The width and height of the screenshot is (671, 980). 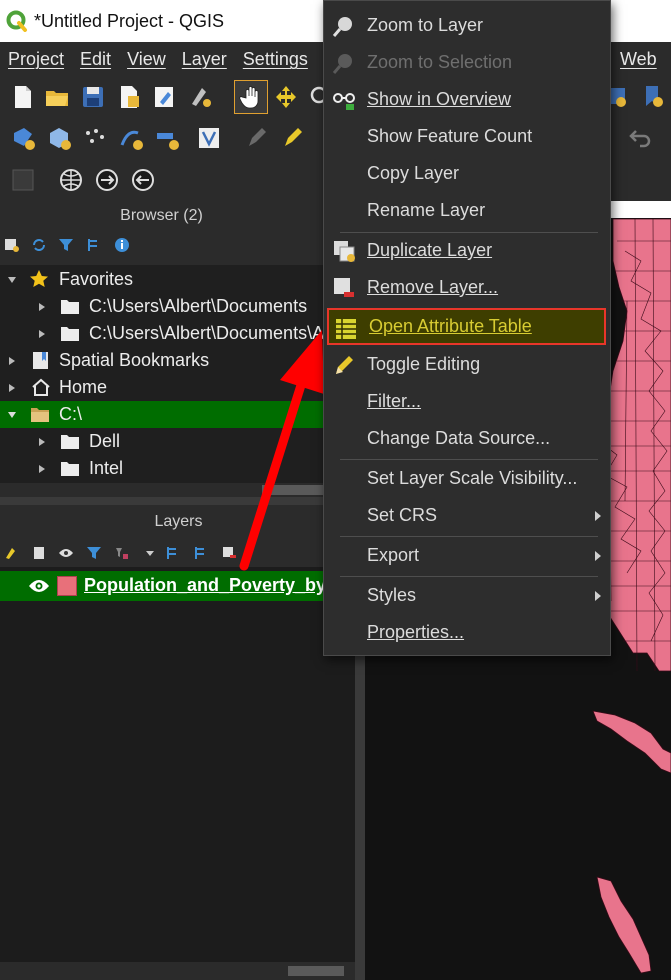 I want to click on tree-item-intel: Intel, so click(x=161, y=468).